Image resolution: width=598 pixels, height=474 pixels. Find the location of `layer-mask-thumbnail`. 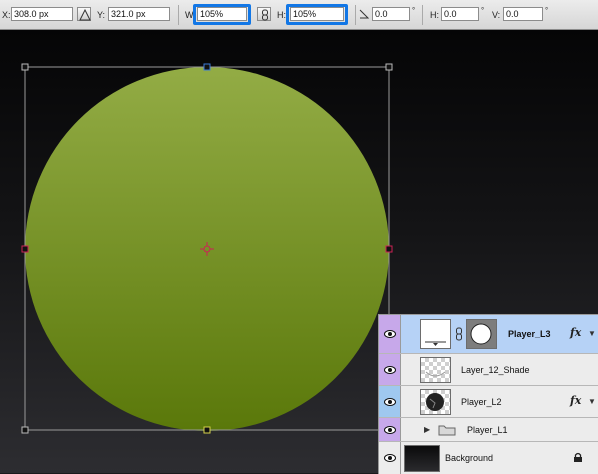

layer-mask-thumbnail is located at coordinates (481, 334).